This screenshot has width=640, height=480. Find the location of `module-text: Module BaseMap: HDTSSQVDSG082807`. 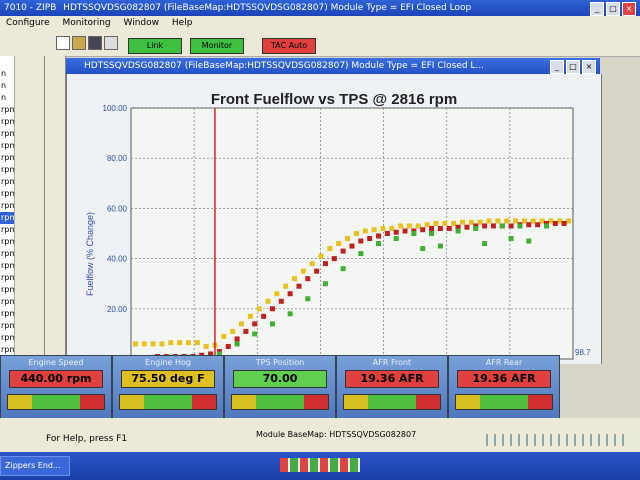

module-text: Module BaseMap: HDTSSQVDSG082807 is located at coordinates (336, 434).